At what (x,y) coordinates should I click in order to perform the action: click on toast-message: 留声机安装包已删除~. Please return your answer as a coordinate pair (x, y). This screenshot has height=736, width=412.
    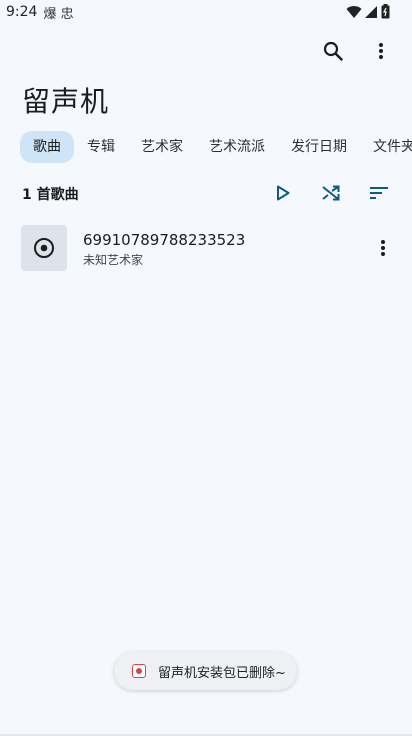
    Looking at the image, I should click on (222, 673).